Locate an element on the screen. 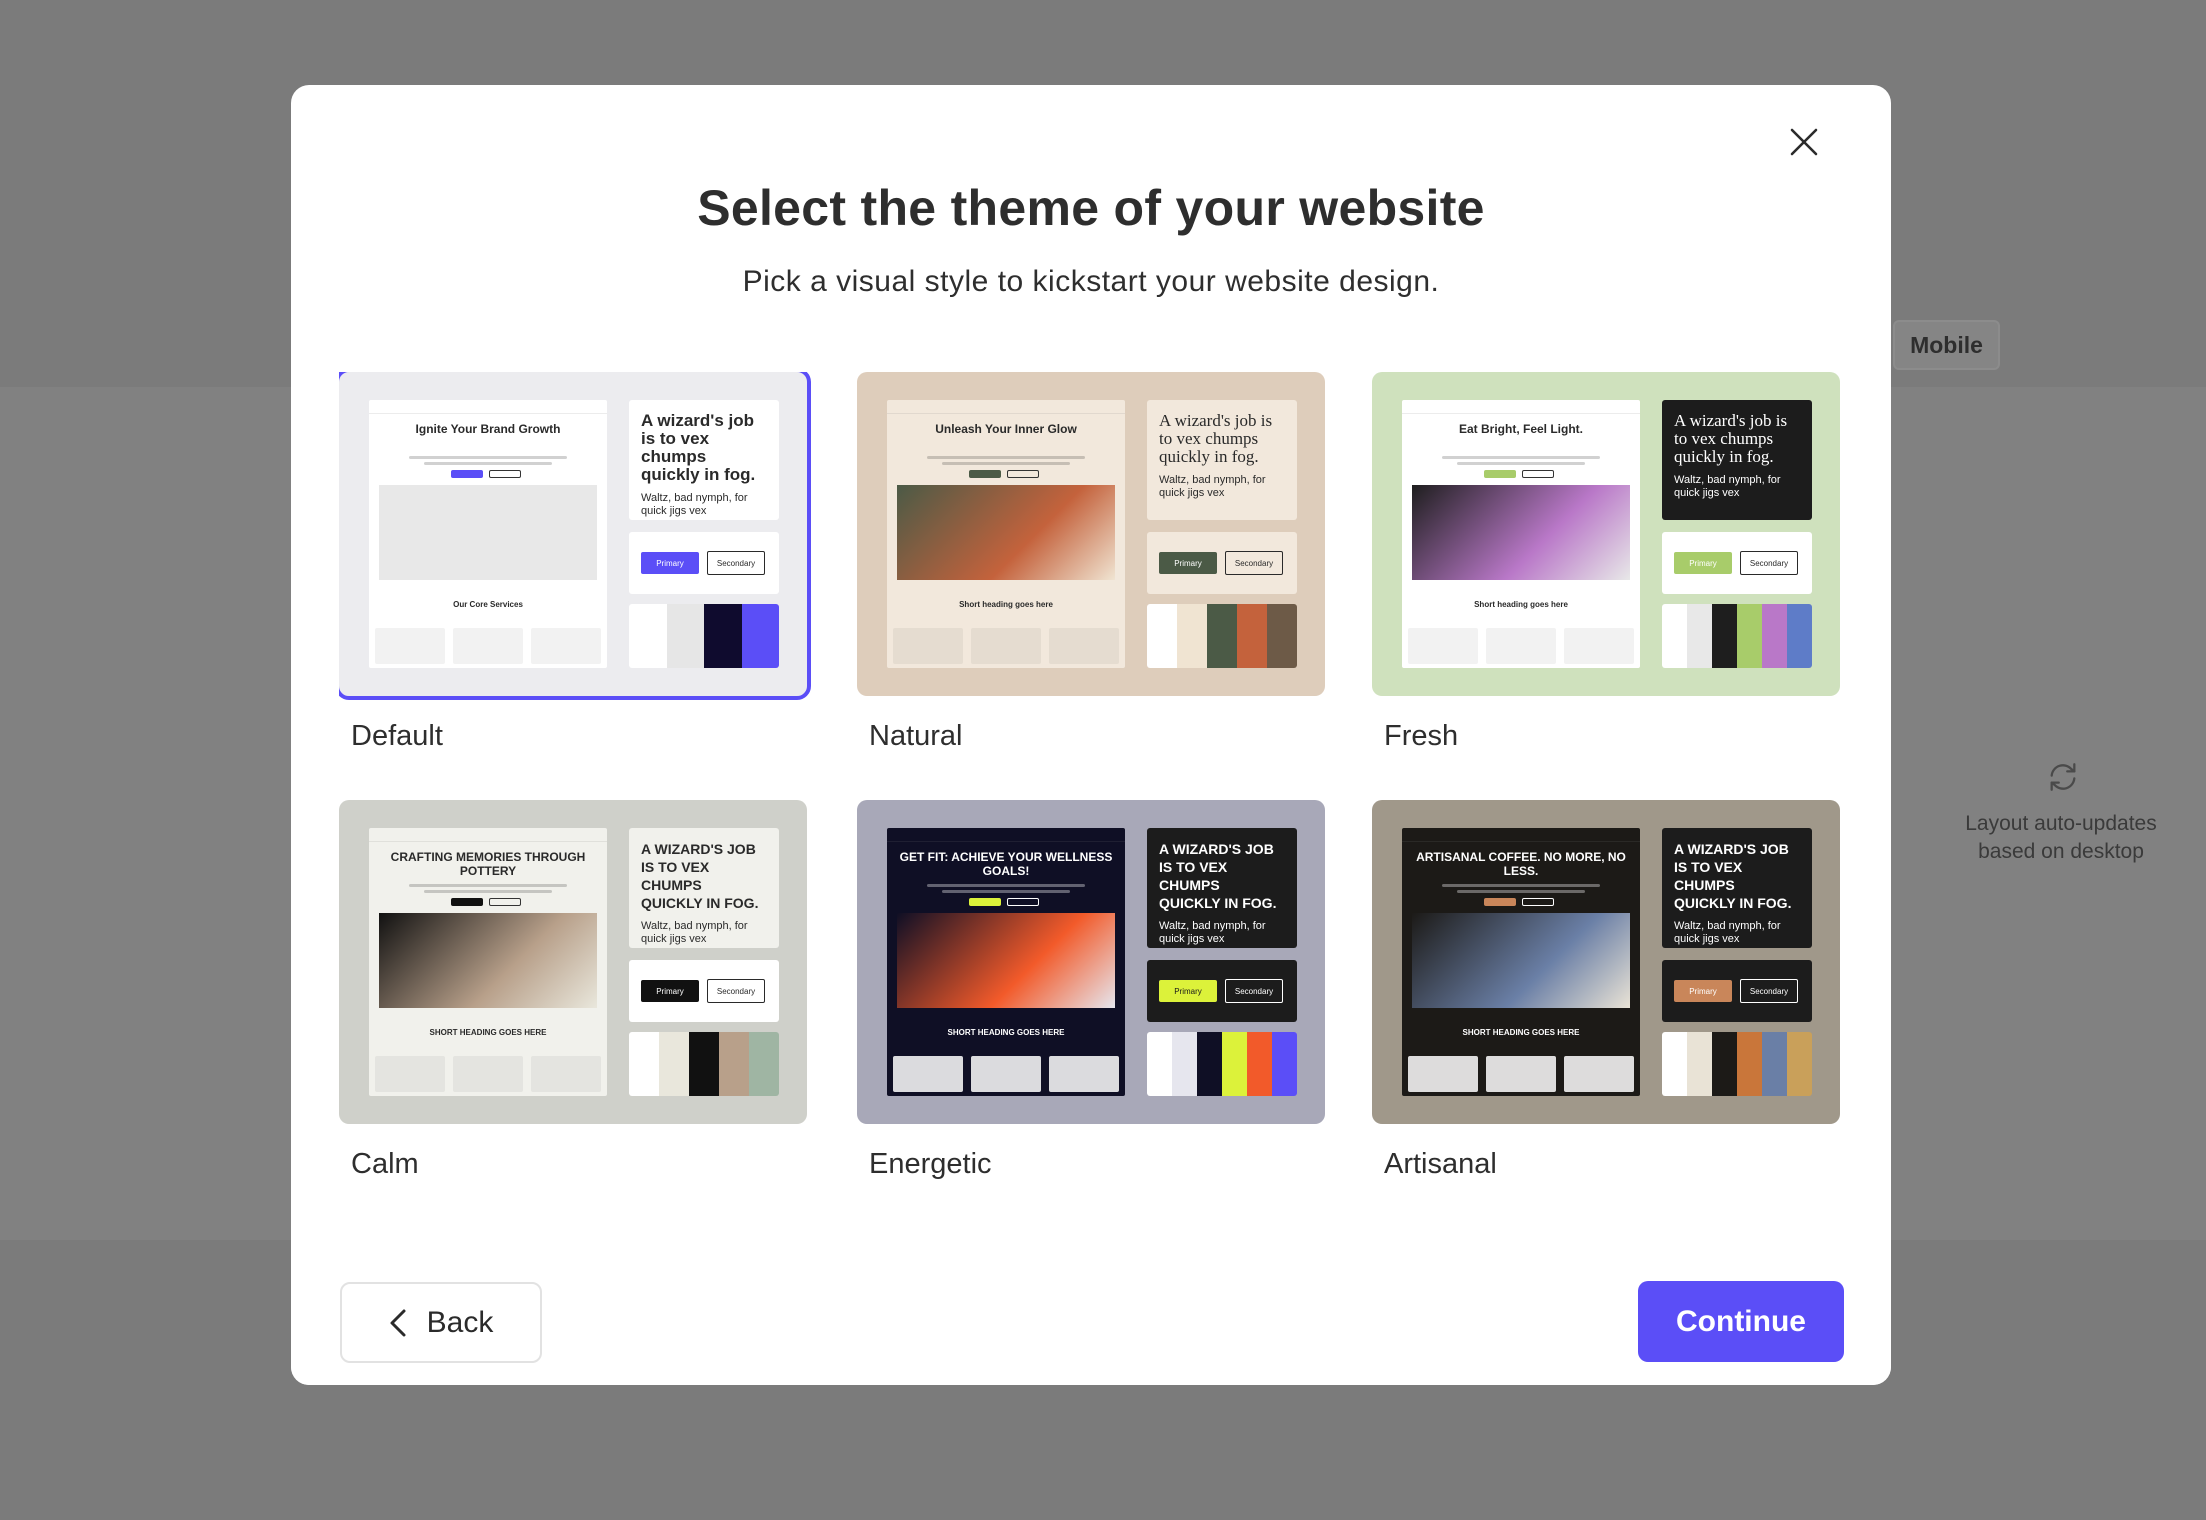  preview-hero-image is located at coordinates (488, 532).